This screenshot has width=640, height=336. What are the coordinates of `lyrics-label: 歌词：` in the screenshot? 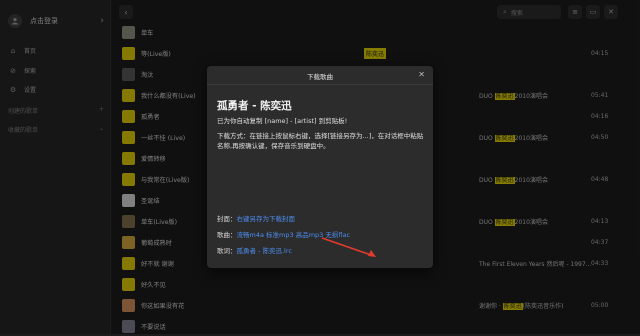 It's located at (227, 251).